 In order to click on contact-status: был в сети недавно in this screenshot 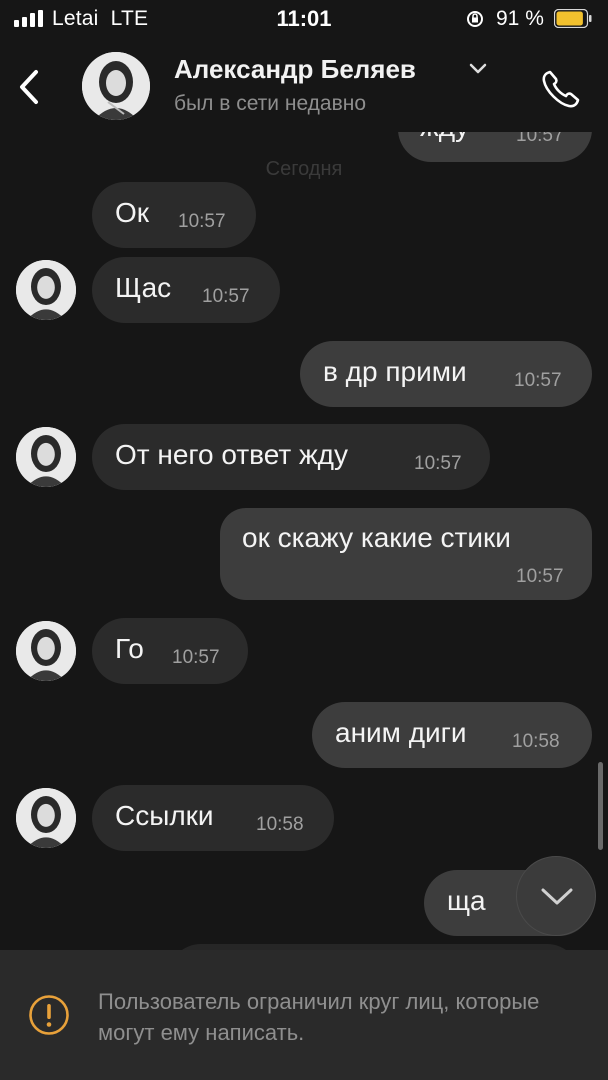, I will do `click(270, 103)`.